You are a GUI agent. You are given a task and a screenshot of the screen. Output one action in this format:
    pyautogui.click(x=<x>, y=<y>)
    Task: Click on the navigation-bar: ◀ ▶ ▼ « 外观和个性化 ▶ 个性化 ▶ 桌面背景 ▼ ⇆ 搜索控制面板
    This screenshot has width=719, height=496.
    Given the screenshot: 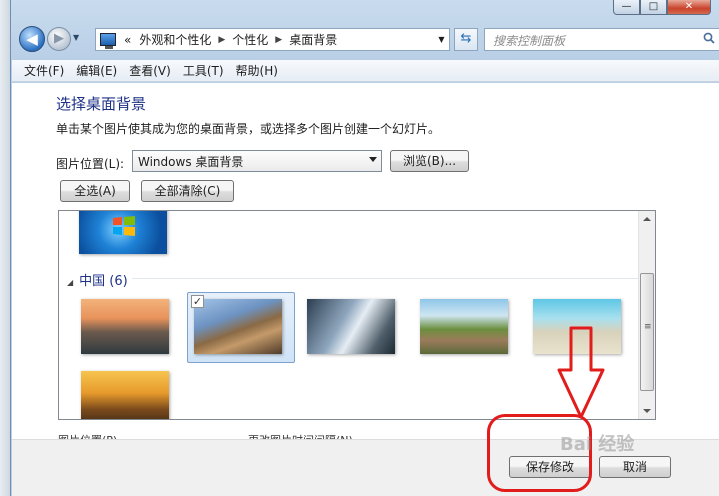 What is the action you would take?
    pyautogui.click(x=365, y=40)
    